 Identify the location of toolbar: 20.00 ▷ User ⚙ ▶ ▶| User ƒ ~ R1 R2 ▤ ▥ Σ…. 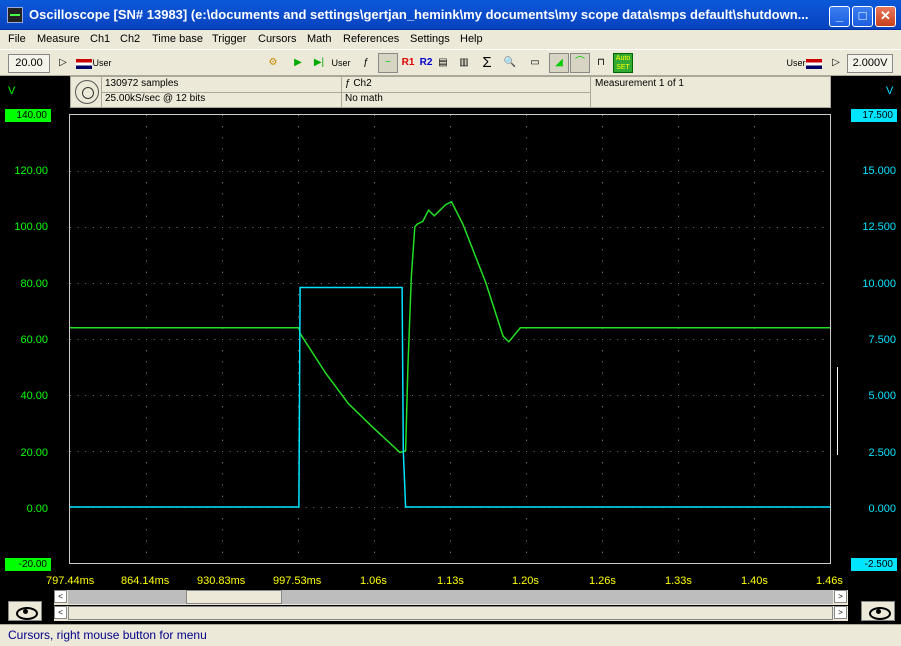
(450, 62).